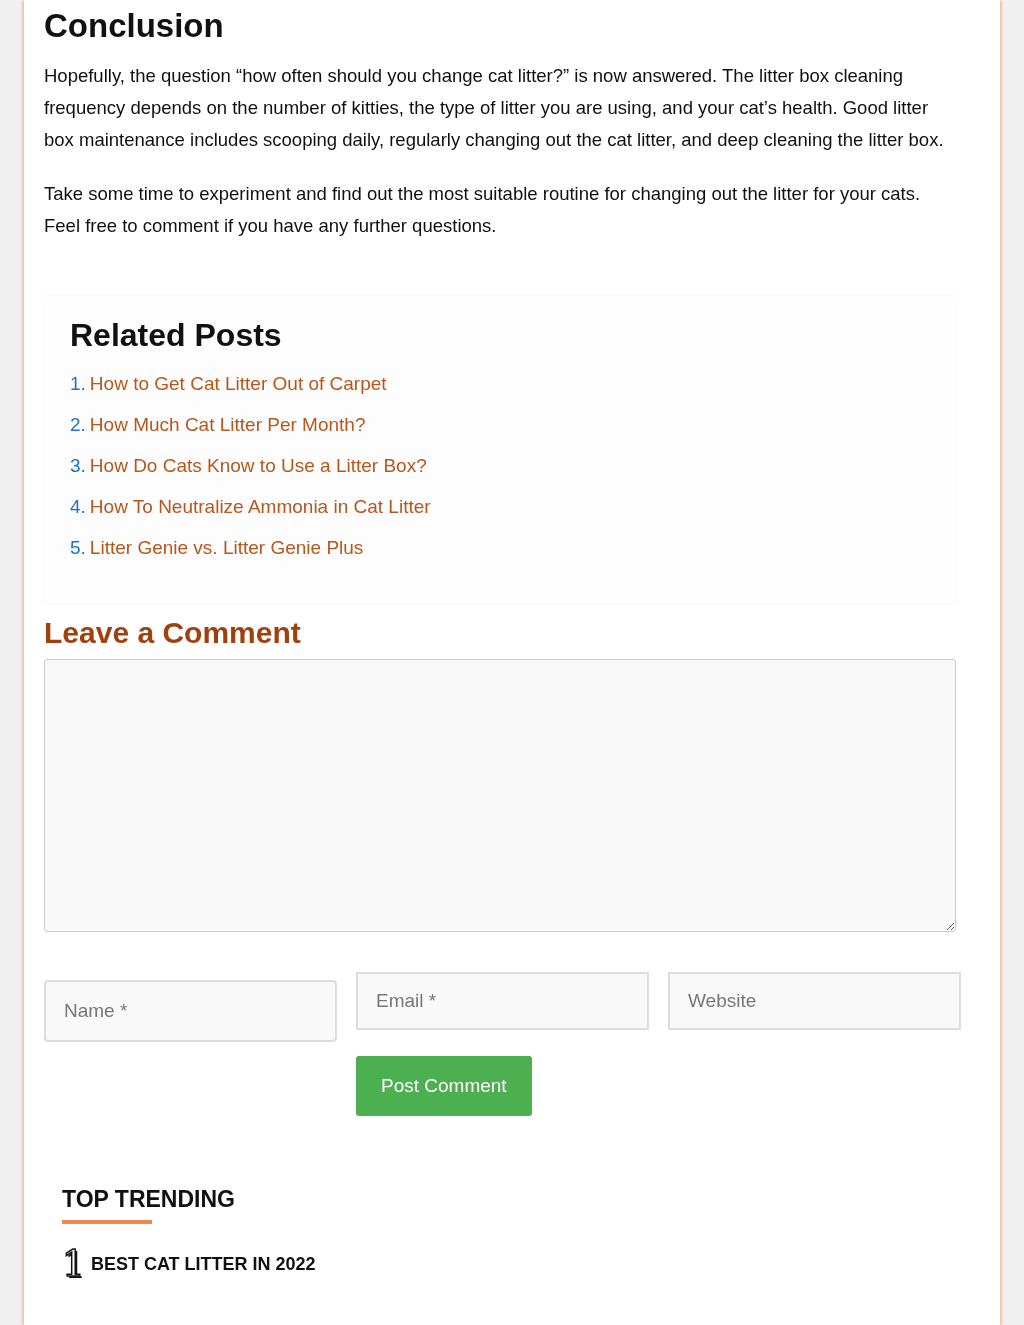 The image size is (1024, 1325). What do you see at coordinates (134, 26) in the screenshot?
I see `section-heading: Conclusion` at bounding box center [134, 26].